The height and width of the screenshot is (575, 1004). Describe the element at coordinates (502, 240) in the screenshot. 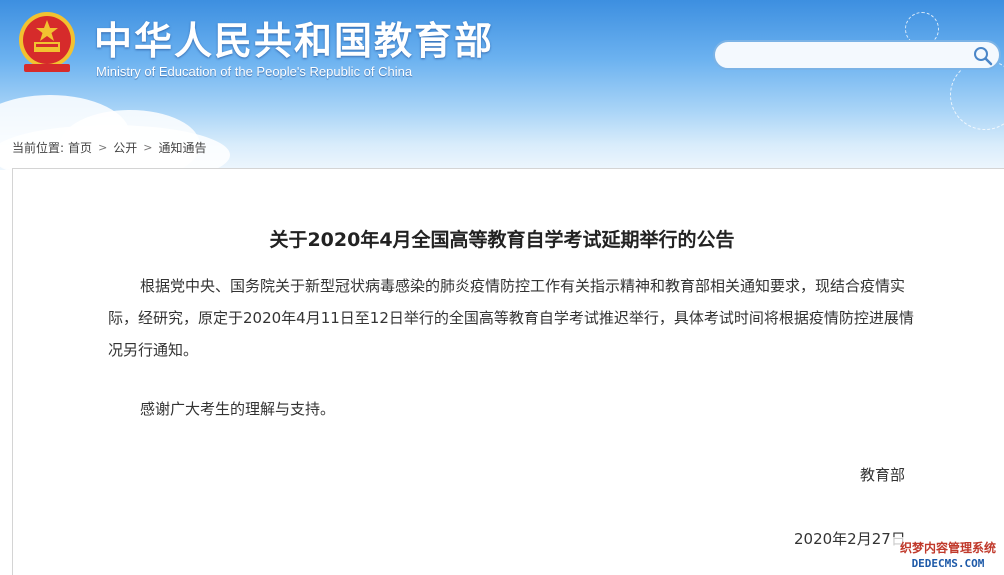

I see `article-title: 关于2020年4月全国高等教育自学考试延期举行的公告` at that location.